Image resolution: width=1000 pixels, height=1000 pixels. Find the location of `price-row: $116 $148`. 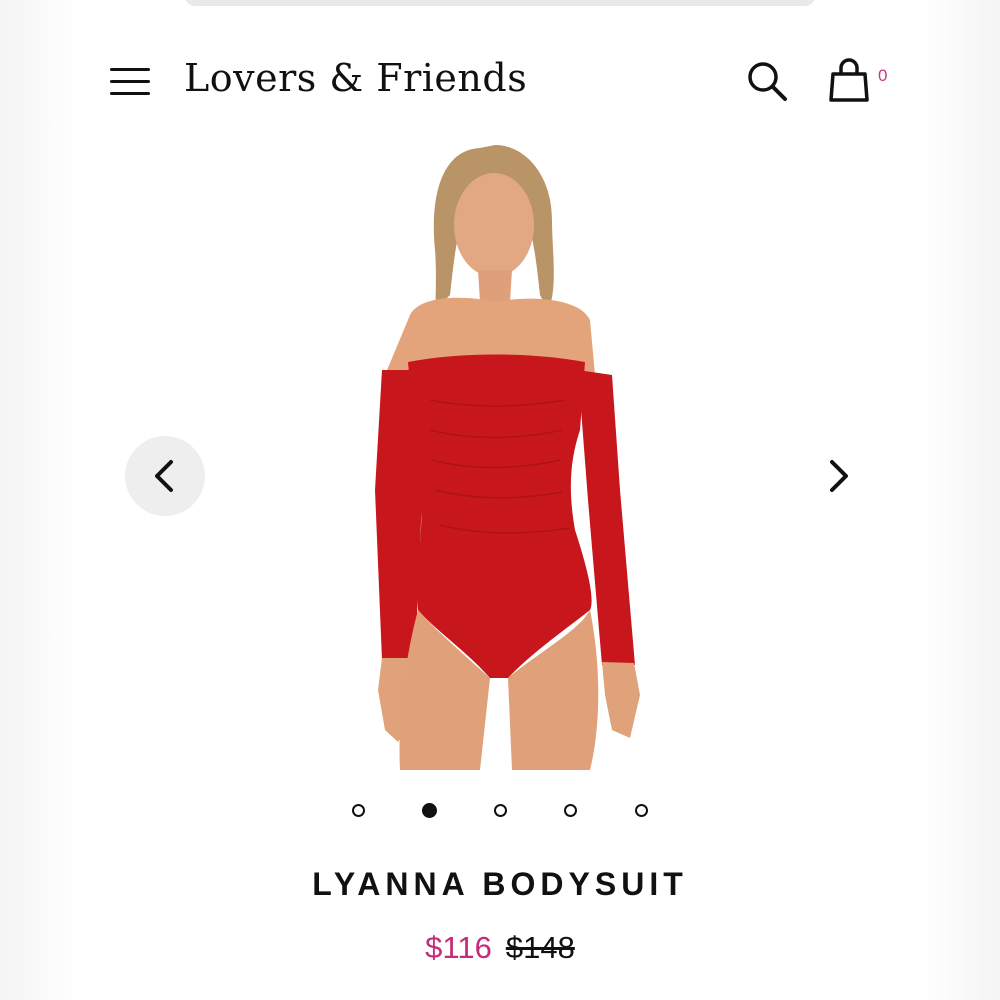

price-row: $116 $148 is located at coordinates (500, 948).